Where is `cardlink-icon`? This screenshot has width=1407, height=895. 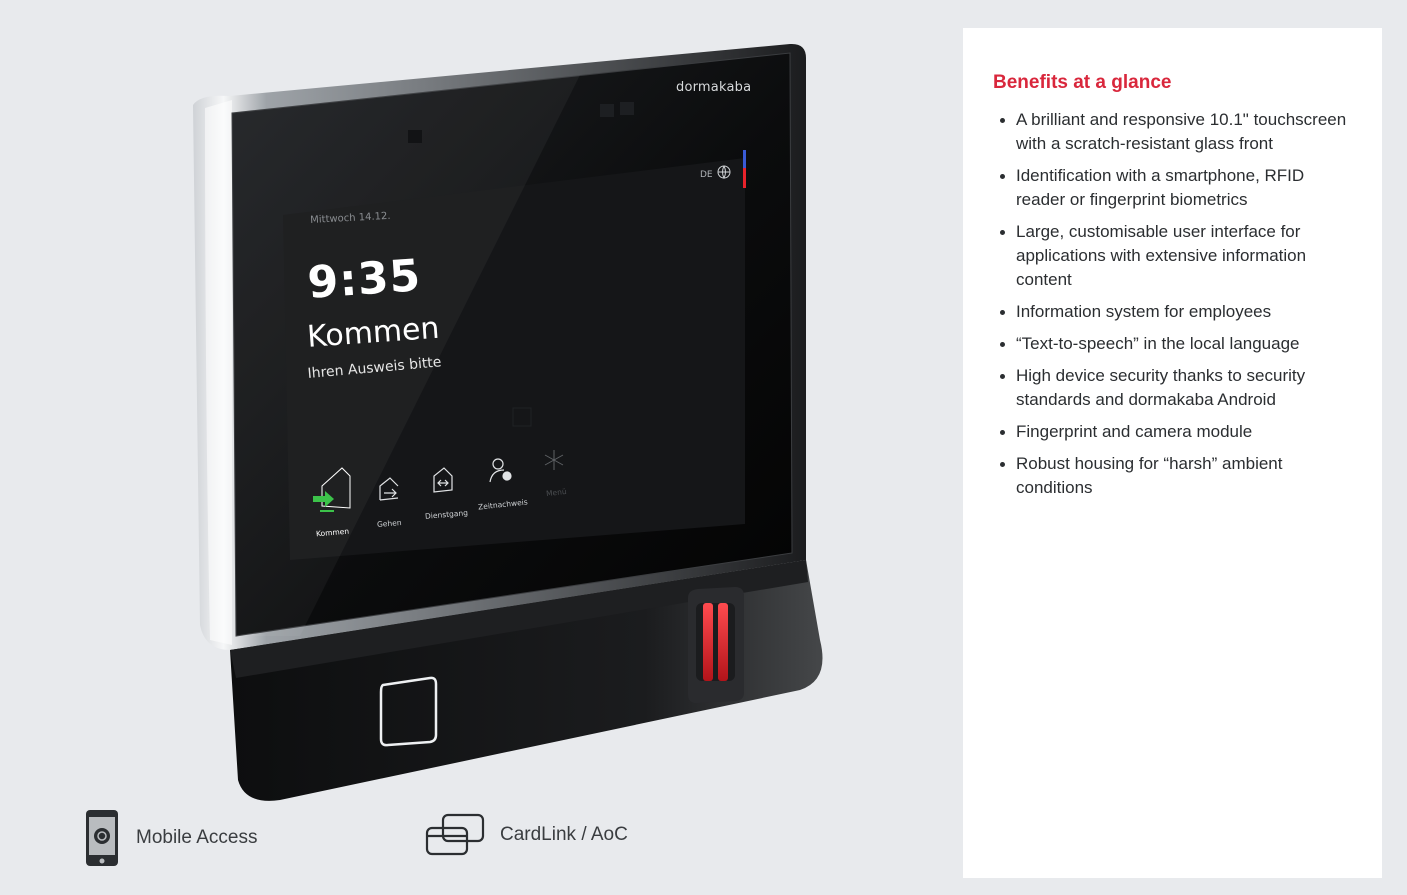 cardlink-icon is located at coordinates (455, 834).